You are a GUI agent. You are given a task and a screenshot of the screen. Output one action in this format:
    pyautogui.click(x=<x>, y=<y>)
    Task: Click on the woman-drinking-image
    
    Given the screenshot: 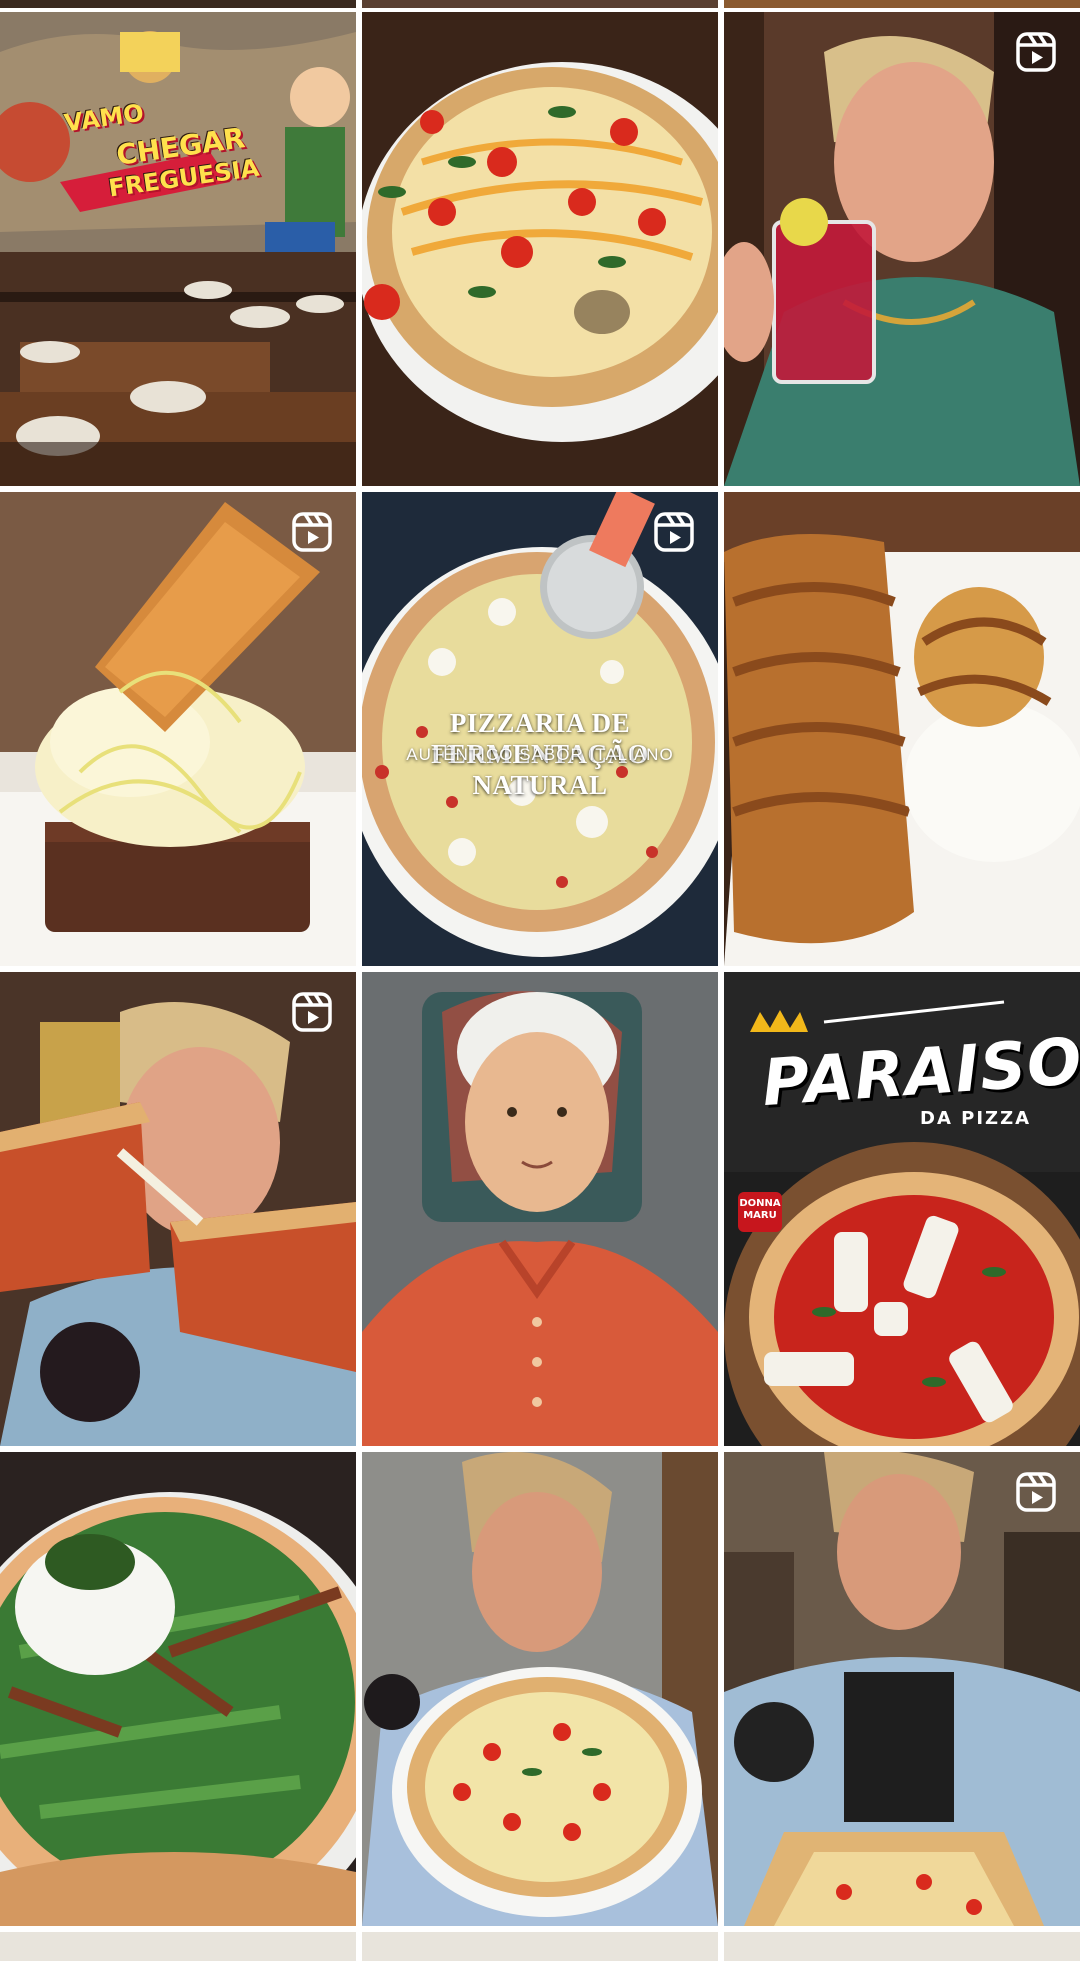 What is the action you would take?
    pyautogui.click(x=902, y=249)
    